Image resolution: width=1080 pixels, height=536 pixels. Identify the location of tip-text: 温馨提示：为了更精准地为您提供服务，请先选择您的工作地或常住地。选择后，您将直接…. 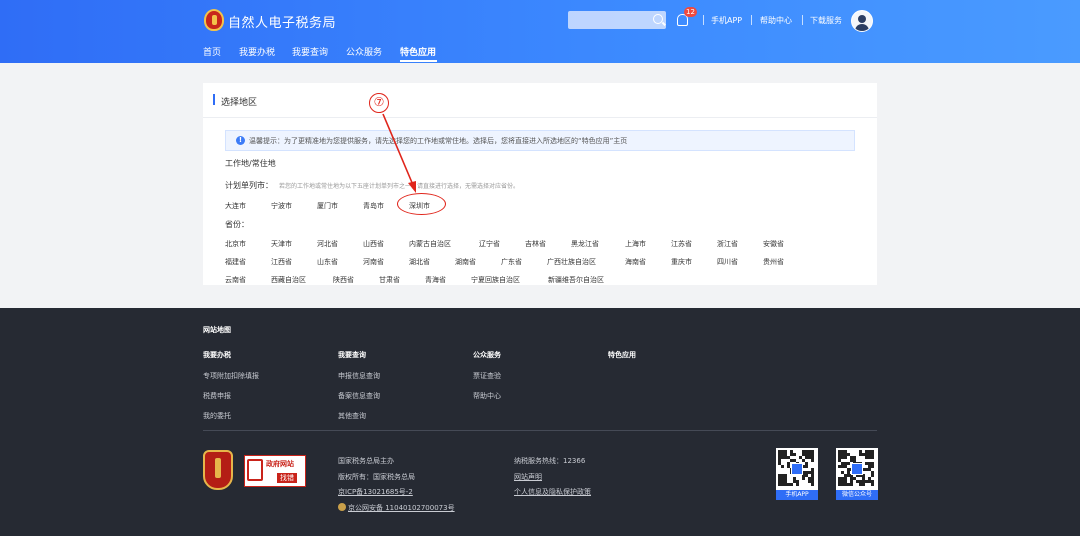
(438, 141).